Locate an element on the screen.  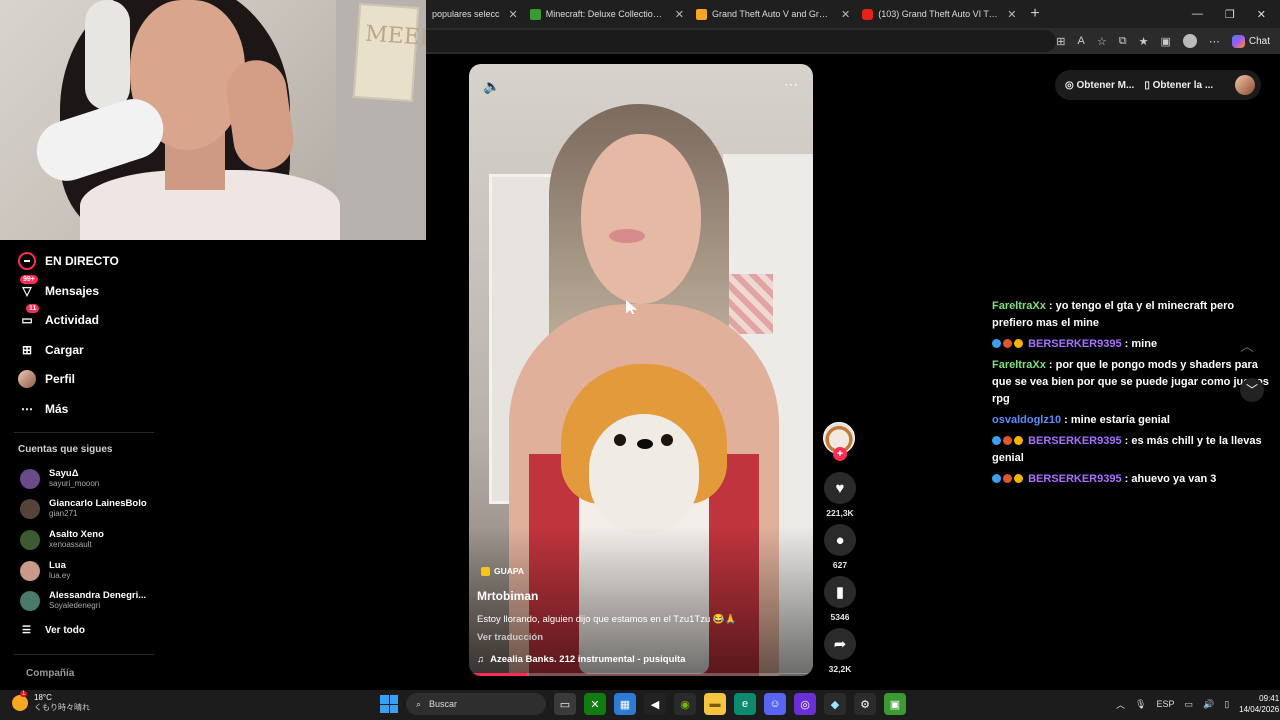
sidebar-item-activity: ▭ 11 Actividad is located at coordinates (58, 316).